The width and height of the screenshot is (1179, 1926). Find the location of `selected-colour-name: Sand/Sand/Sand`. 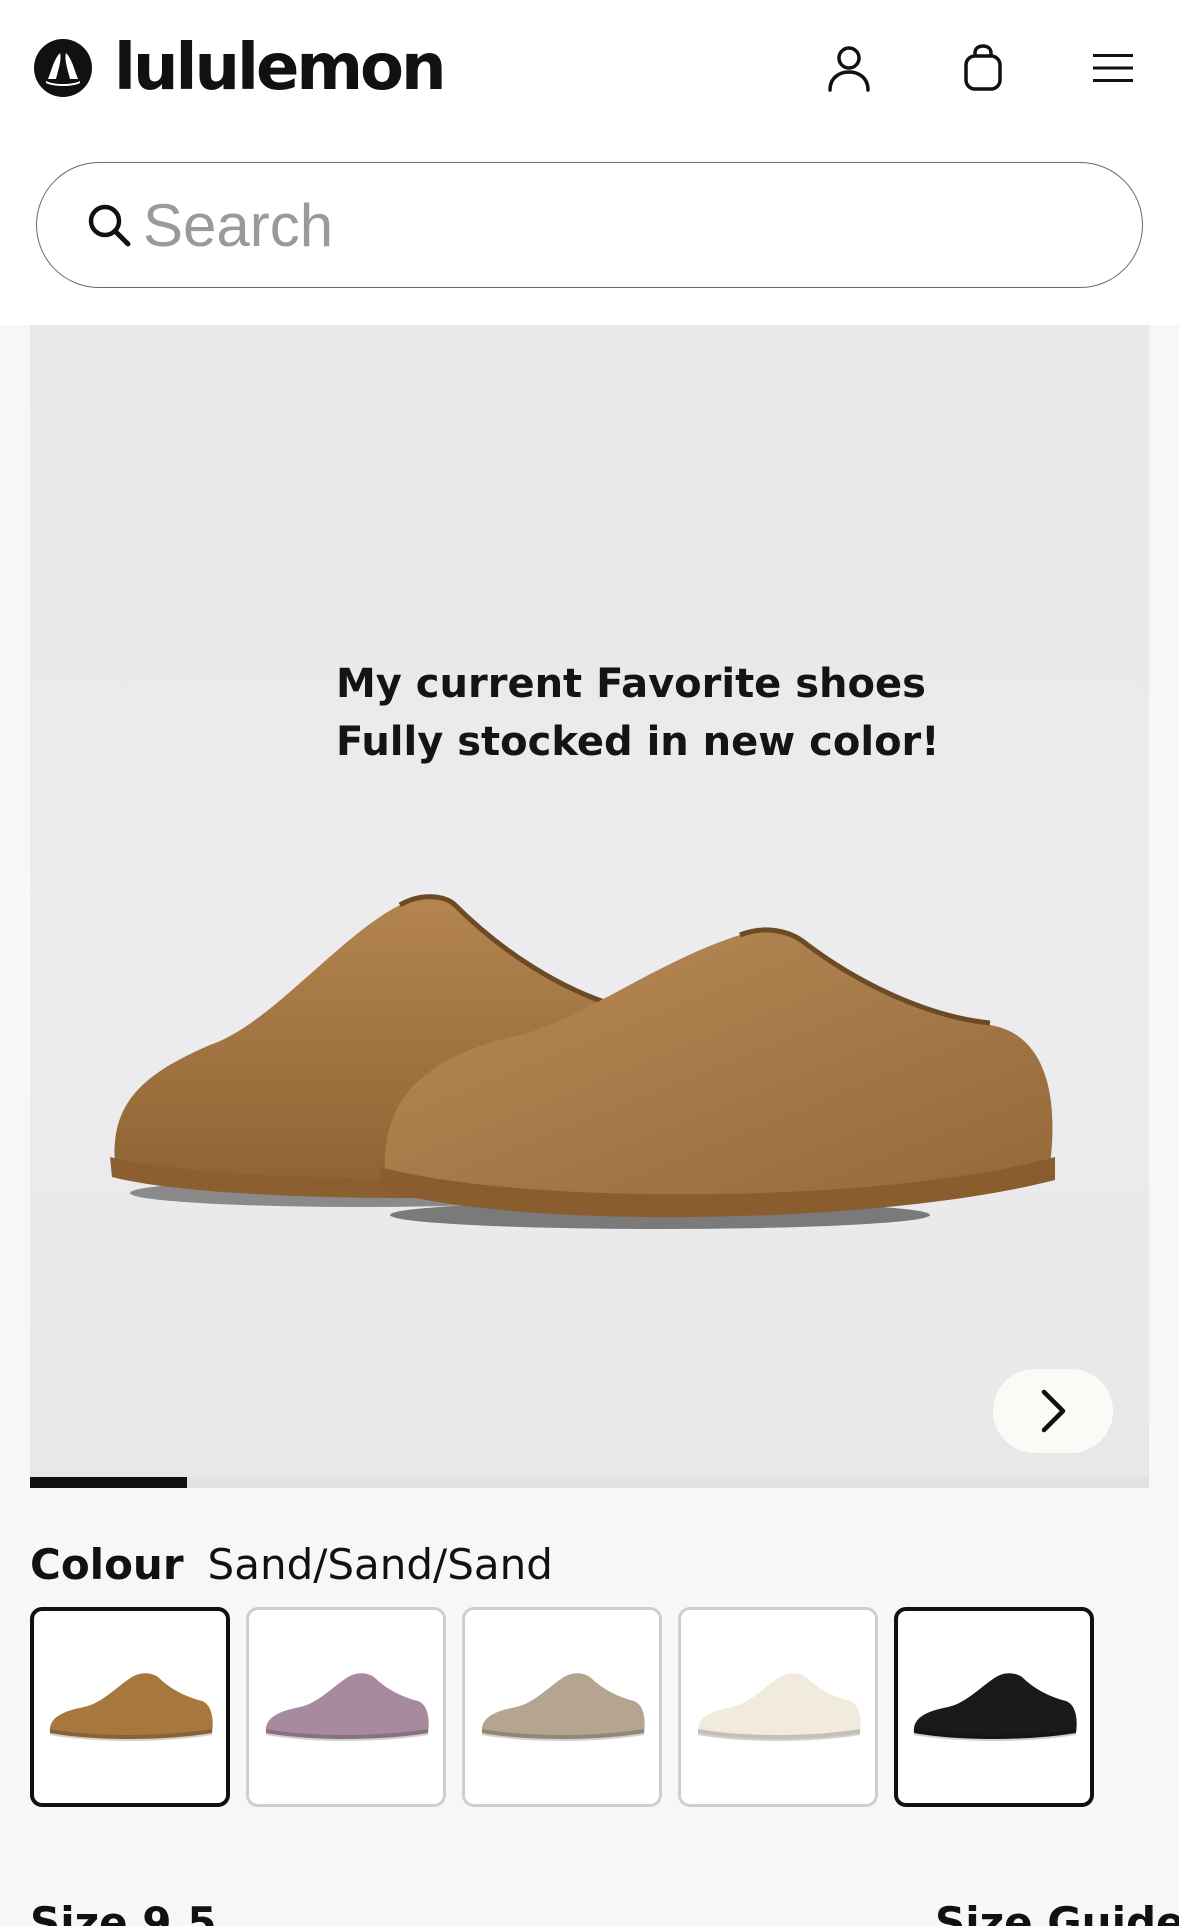

selected-colour-name: Sand/Sand/Sand is located at coordinates (380, 1564).